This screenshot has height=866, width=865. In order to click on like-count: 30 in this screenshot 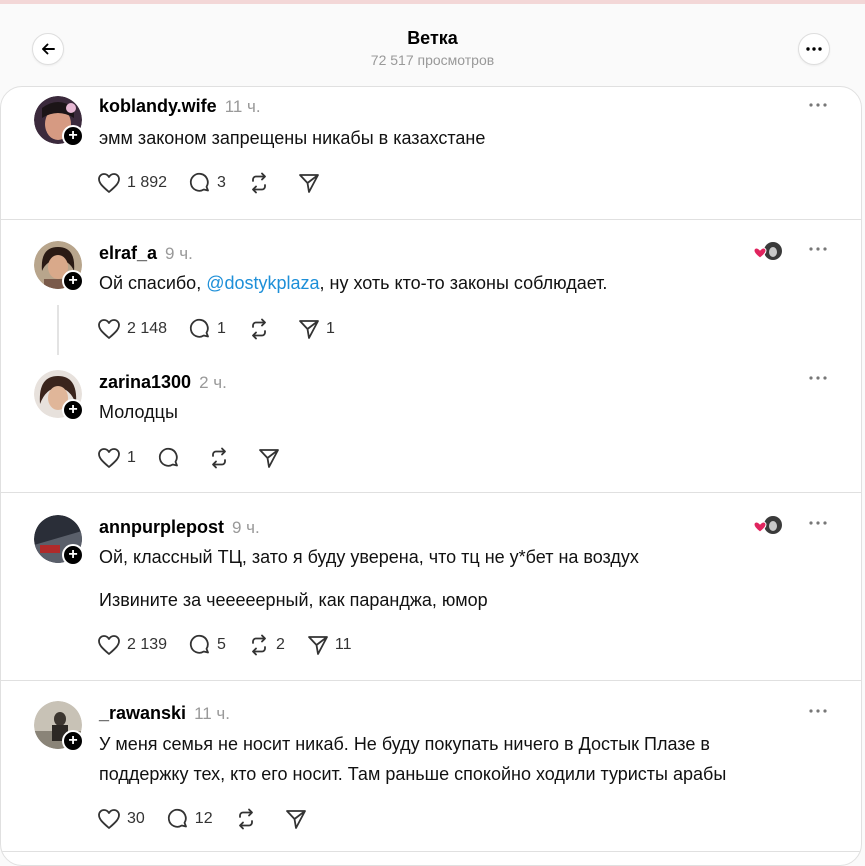, I will do `click(136, 818)`.